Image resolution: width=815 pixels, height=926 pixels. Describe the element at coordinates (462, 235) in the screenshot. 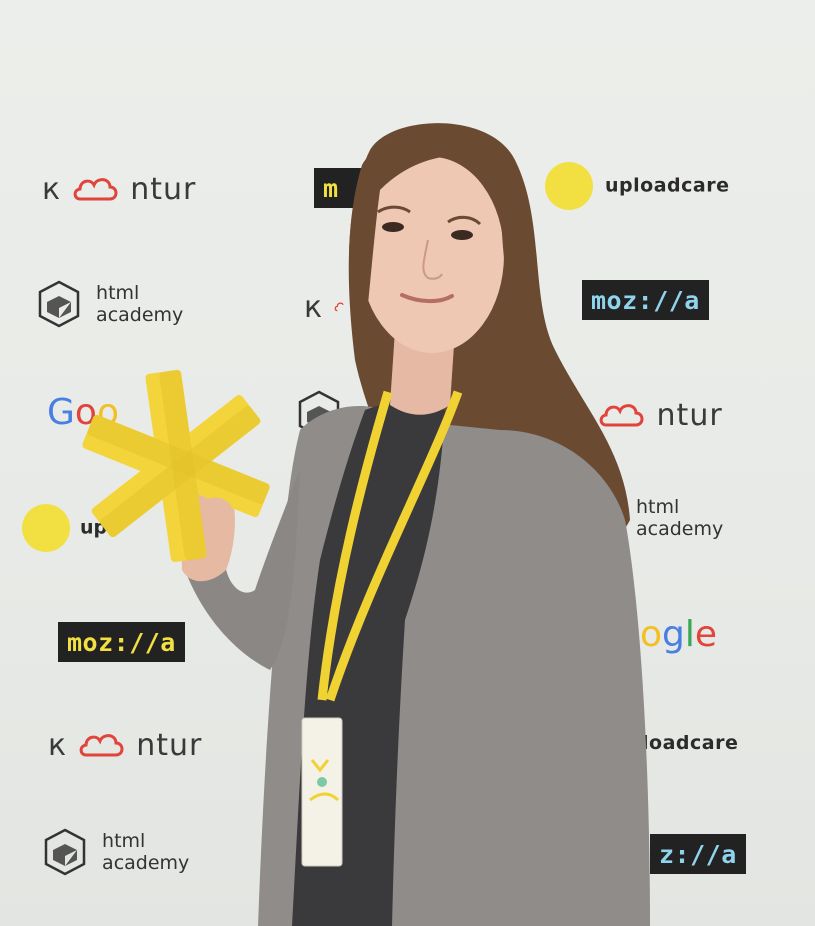

I see `right-eye` at that location.